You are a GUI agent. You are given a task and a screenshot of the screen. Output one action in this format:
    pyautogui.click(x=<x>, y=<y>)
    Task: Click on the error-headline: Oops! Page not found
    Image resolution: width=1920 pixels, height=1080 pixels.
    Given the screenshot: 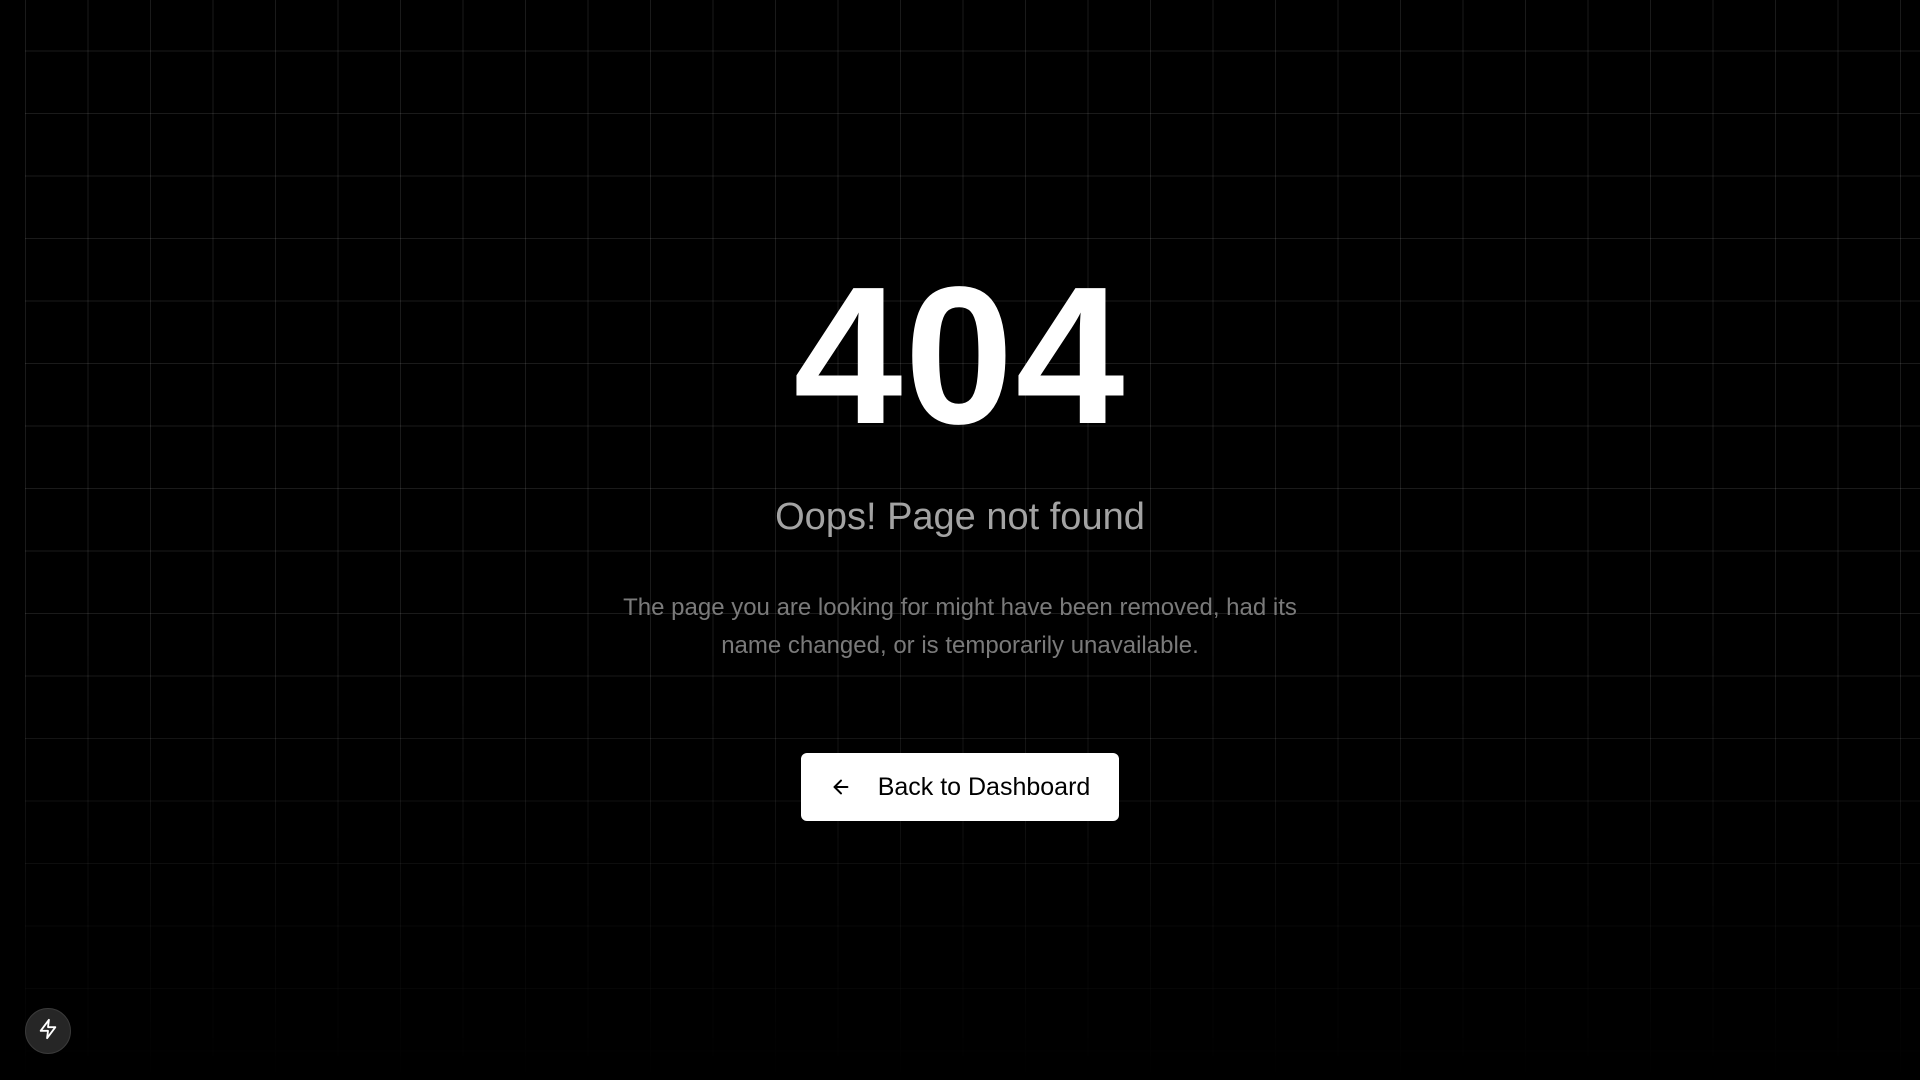 What is the action you would take?
    pyautogui.click(x=960, y=517)
    